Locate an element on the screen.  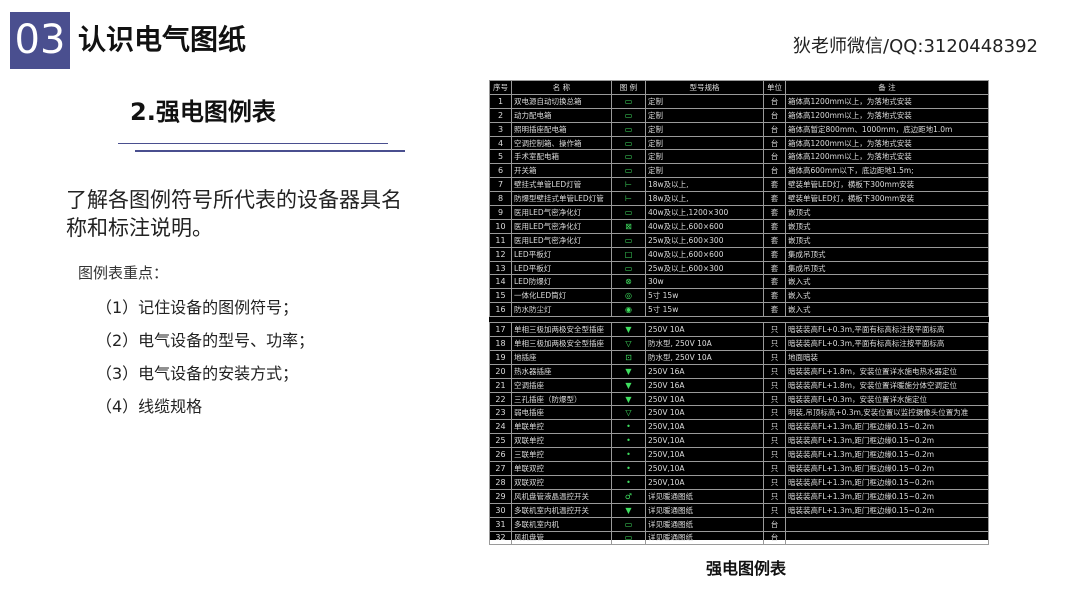
table-cell-no: 25 is located at coordinates (500, 441).